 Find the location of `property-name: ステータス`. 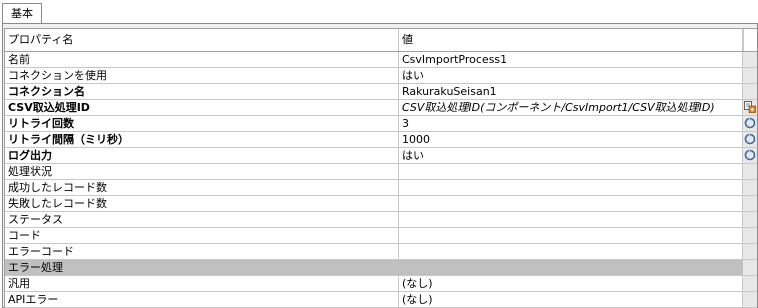

property-name: ステータス is located at coordinates (202, 219).